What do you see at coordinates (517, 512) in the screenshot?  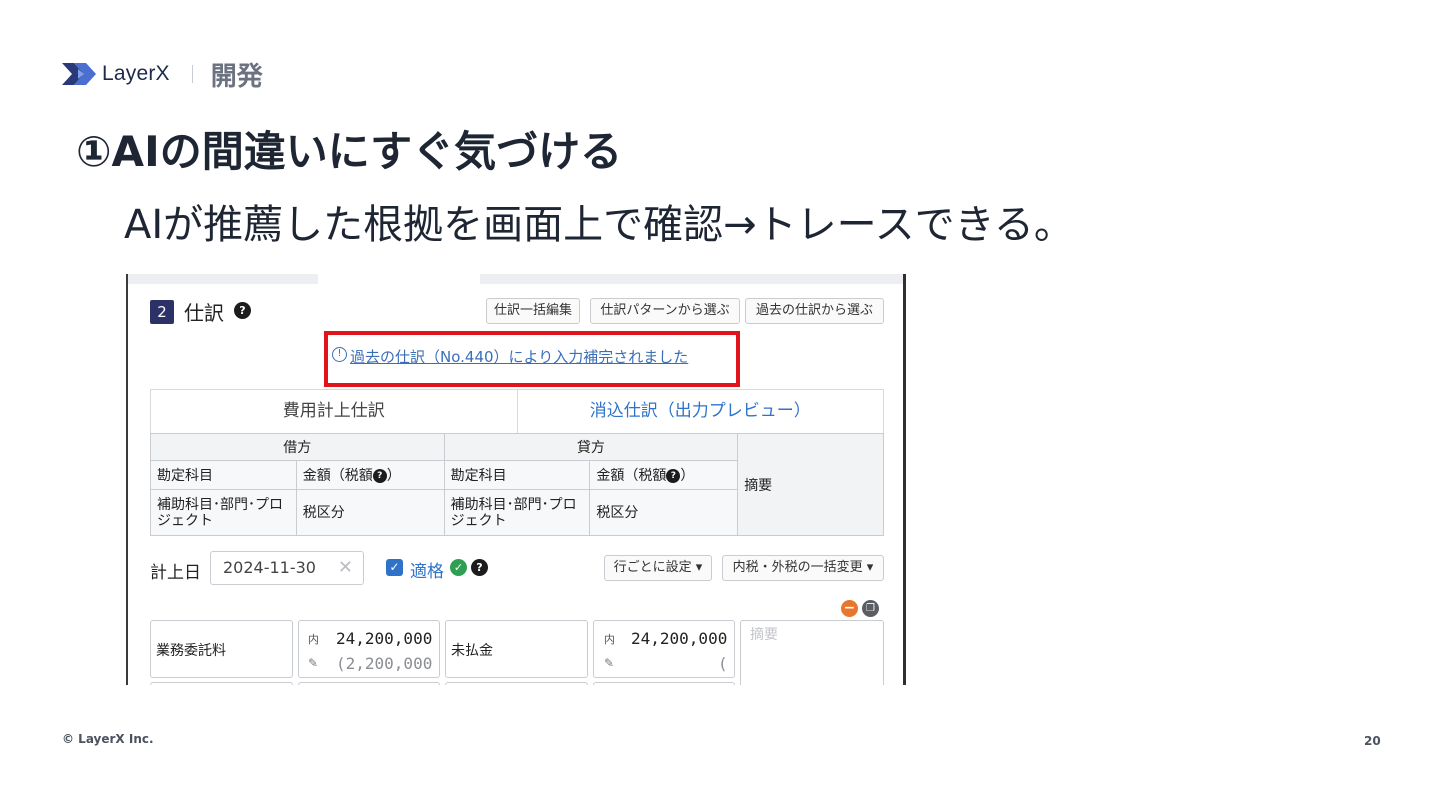 I see `credit-subaccount-header: 補助科目･部門･プロジェクト` at bounding box center [517, 512].